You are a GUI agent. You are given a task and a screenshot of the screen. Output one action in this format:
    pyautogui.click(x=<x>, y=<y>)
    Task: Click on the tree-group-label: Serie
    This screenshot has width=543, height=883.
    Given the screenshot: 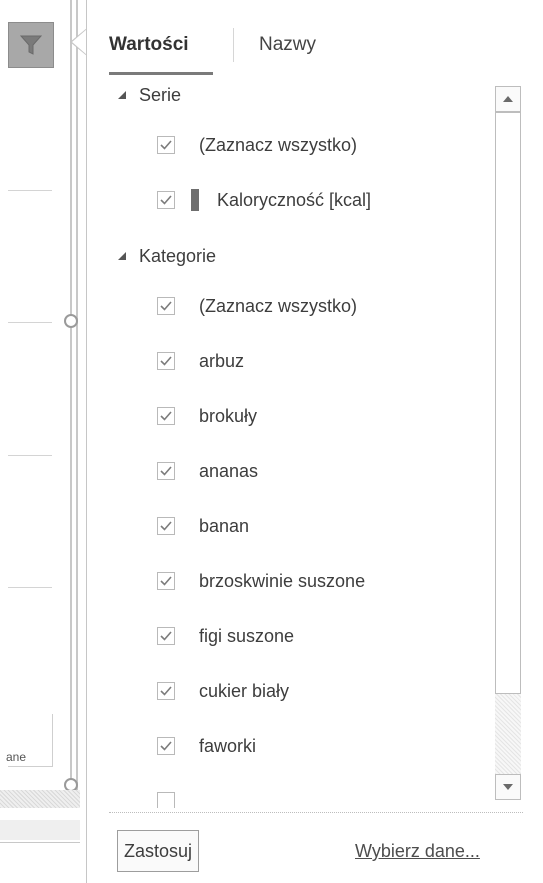 What is the action you would take?
    pyautogui.click(x=160, y=94)
    